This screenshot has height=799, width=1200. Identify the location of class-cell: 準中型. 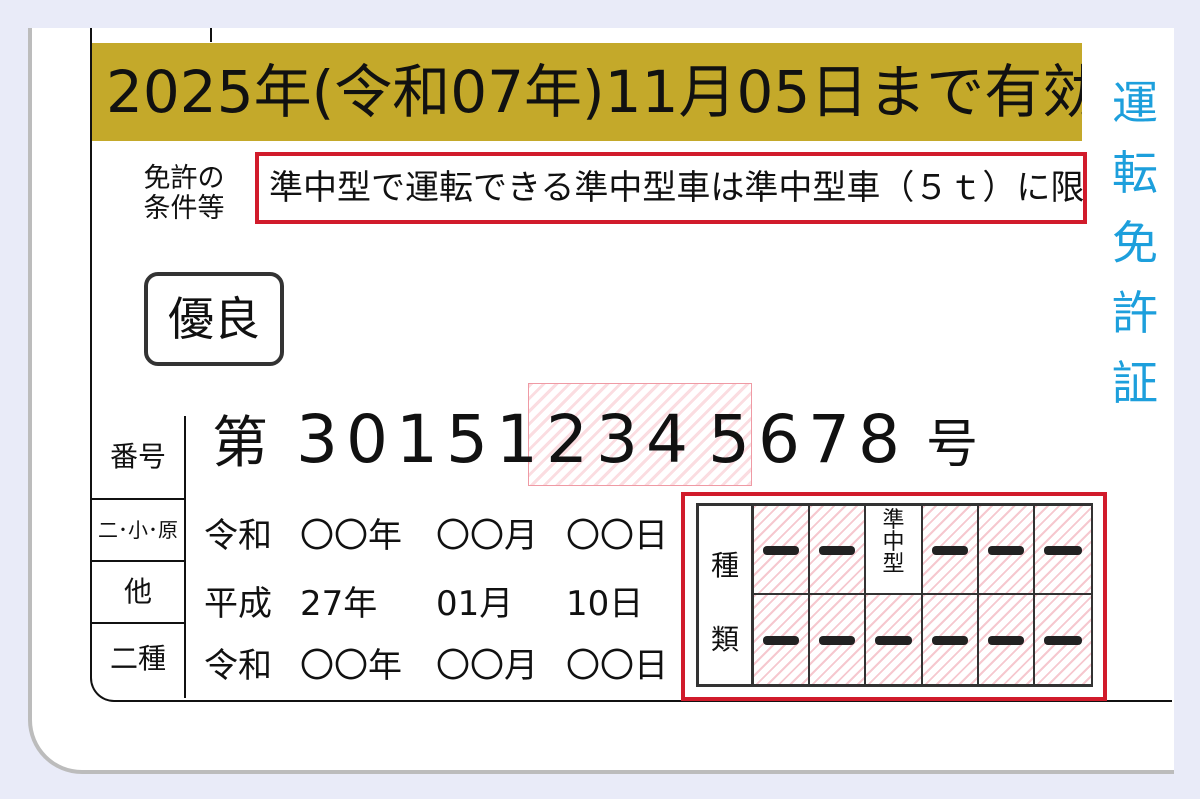
(894, 550).